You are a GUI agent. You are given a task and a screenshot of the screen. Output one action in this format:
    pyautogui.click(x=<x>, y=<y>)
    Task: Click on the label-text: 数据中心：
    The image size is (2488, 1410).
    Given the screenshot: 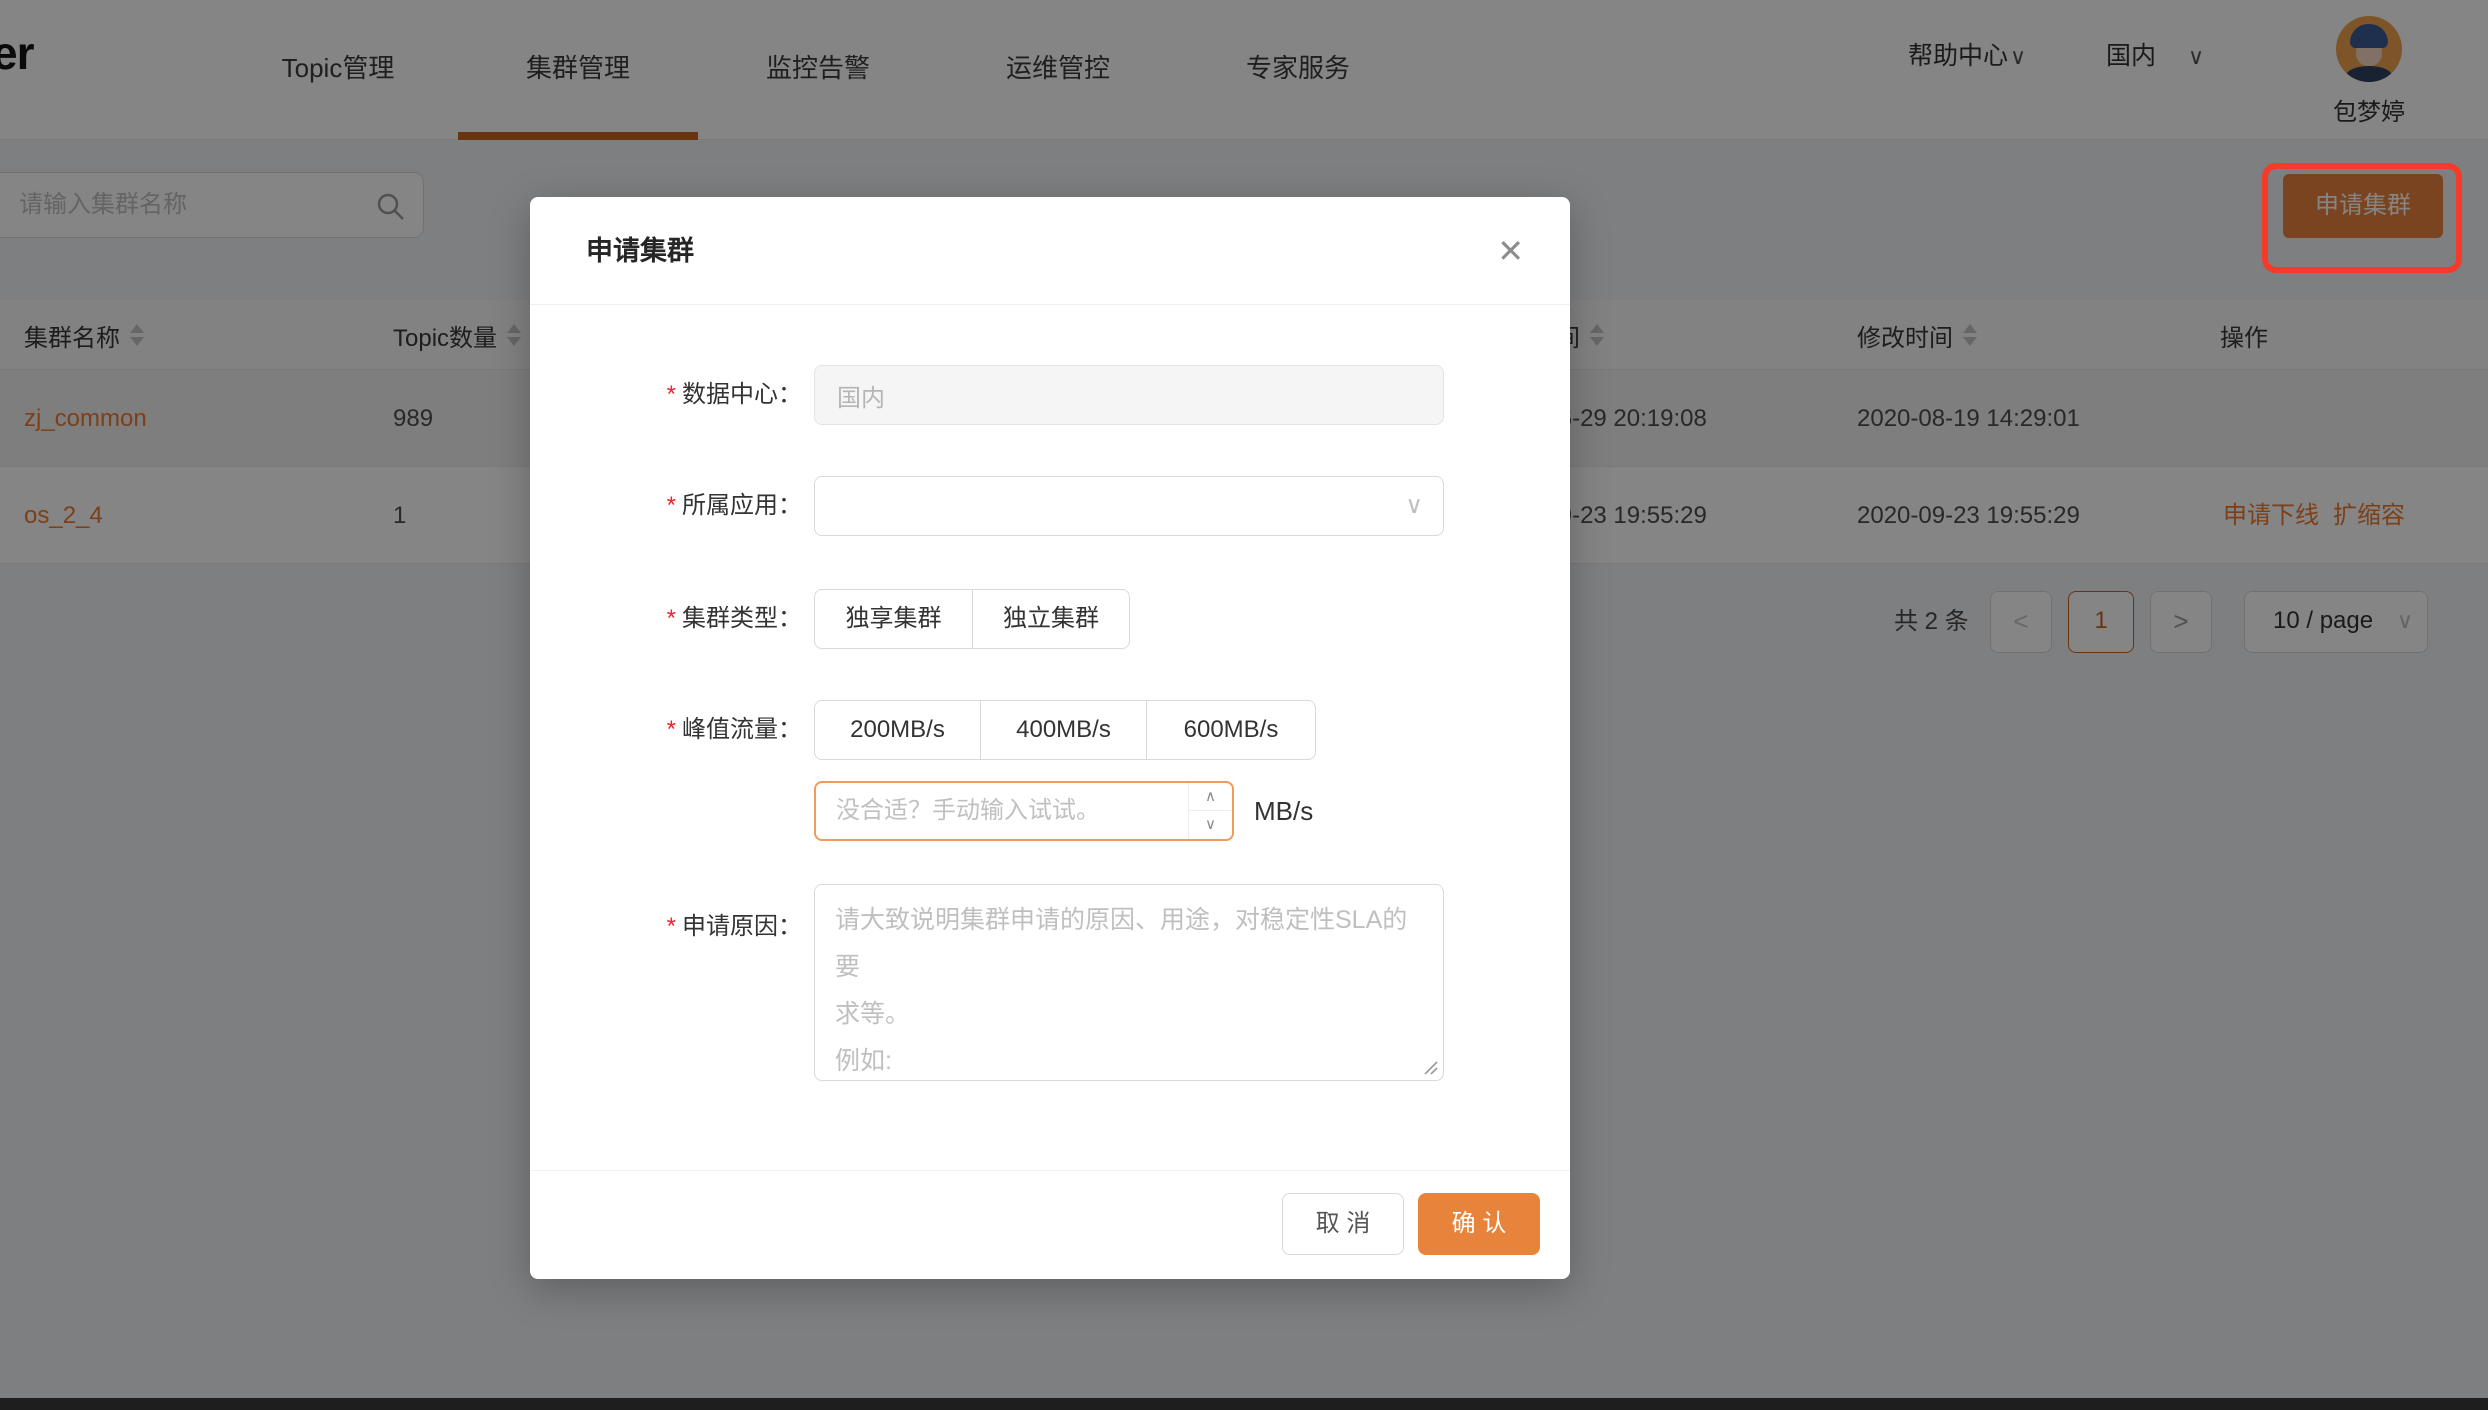 What is the action you would take?
    pyautogui.click(x=742, y=394)
    